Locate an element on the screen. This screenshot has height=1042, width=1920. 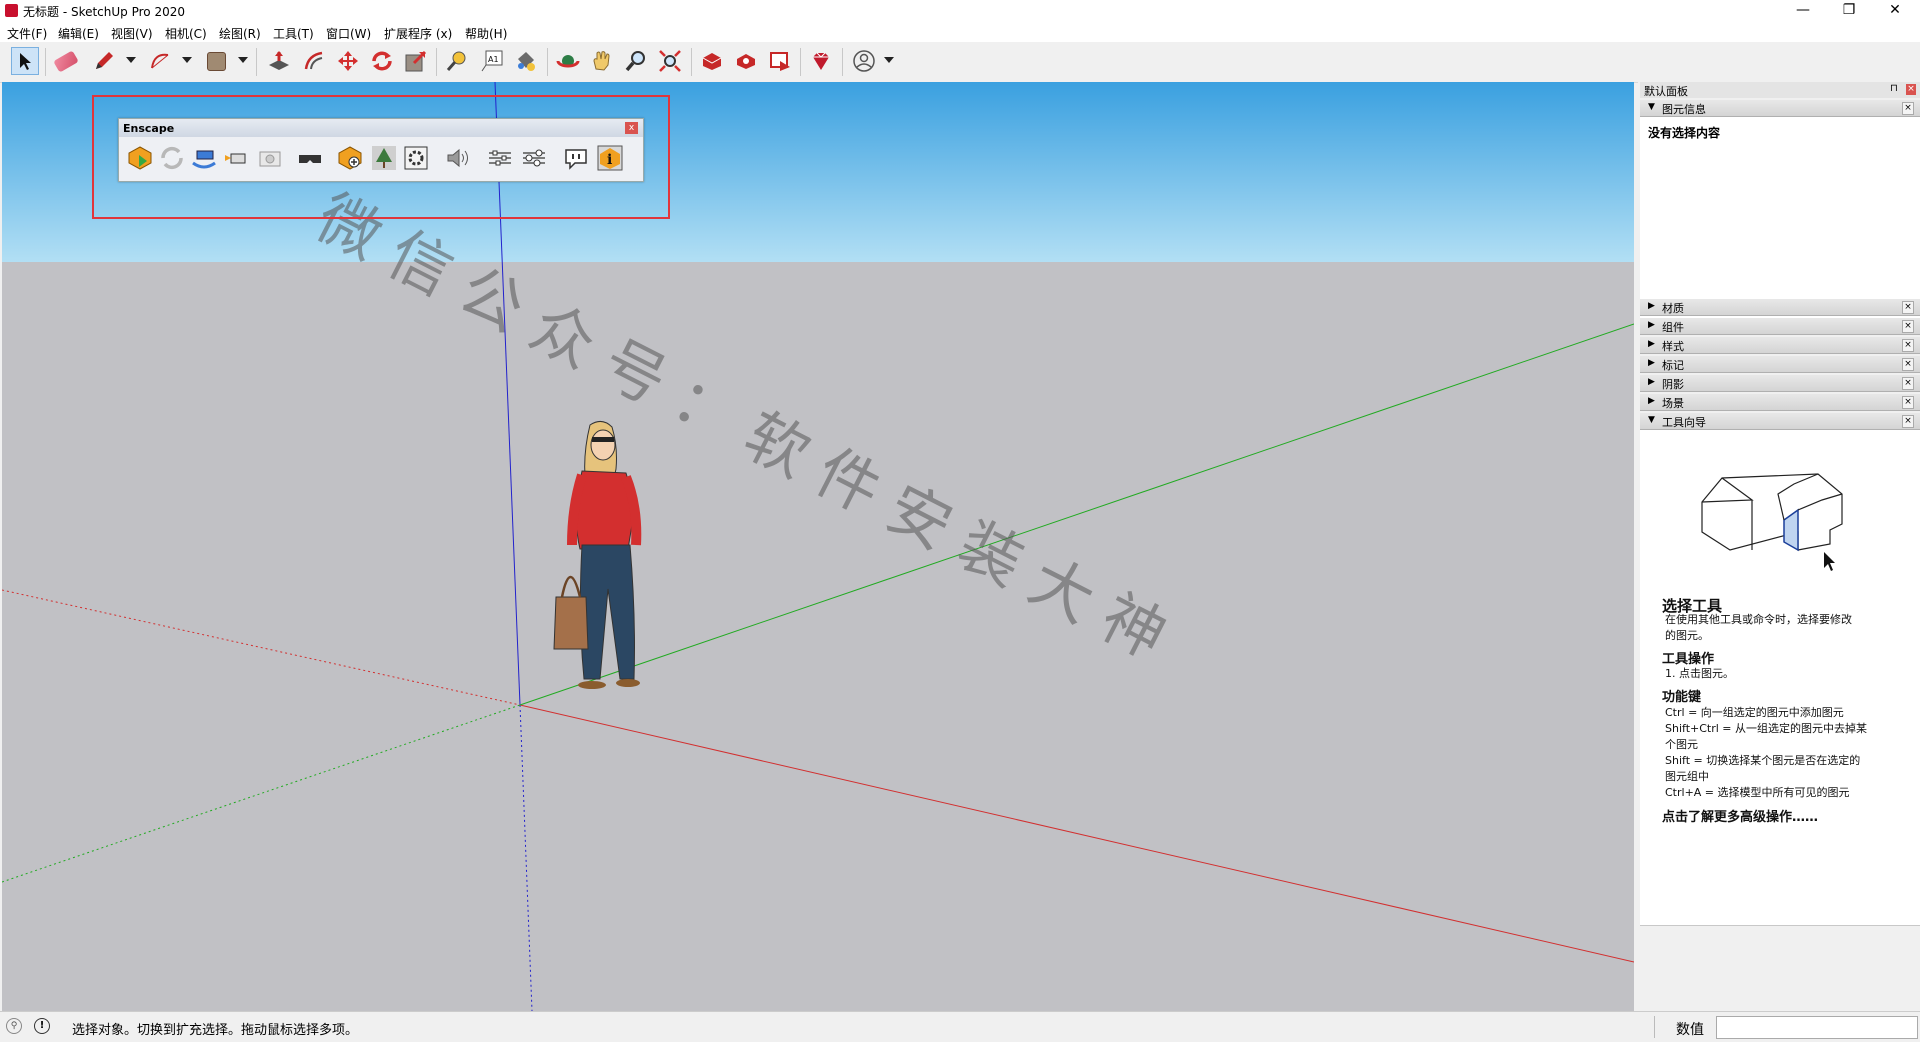
status-text: 选择对象。切换到扩充选择。拖动鼠标选择多项。 is located at coordinates (215, 1030).